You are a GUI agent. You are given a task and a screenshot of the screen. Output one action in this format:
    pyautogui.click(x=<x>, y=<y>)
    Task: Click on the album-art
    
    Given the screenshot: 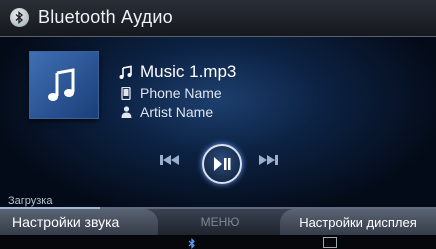 What is the action you would take?
    pyautogui.click(x=64, y=85)
    